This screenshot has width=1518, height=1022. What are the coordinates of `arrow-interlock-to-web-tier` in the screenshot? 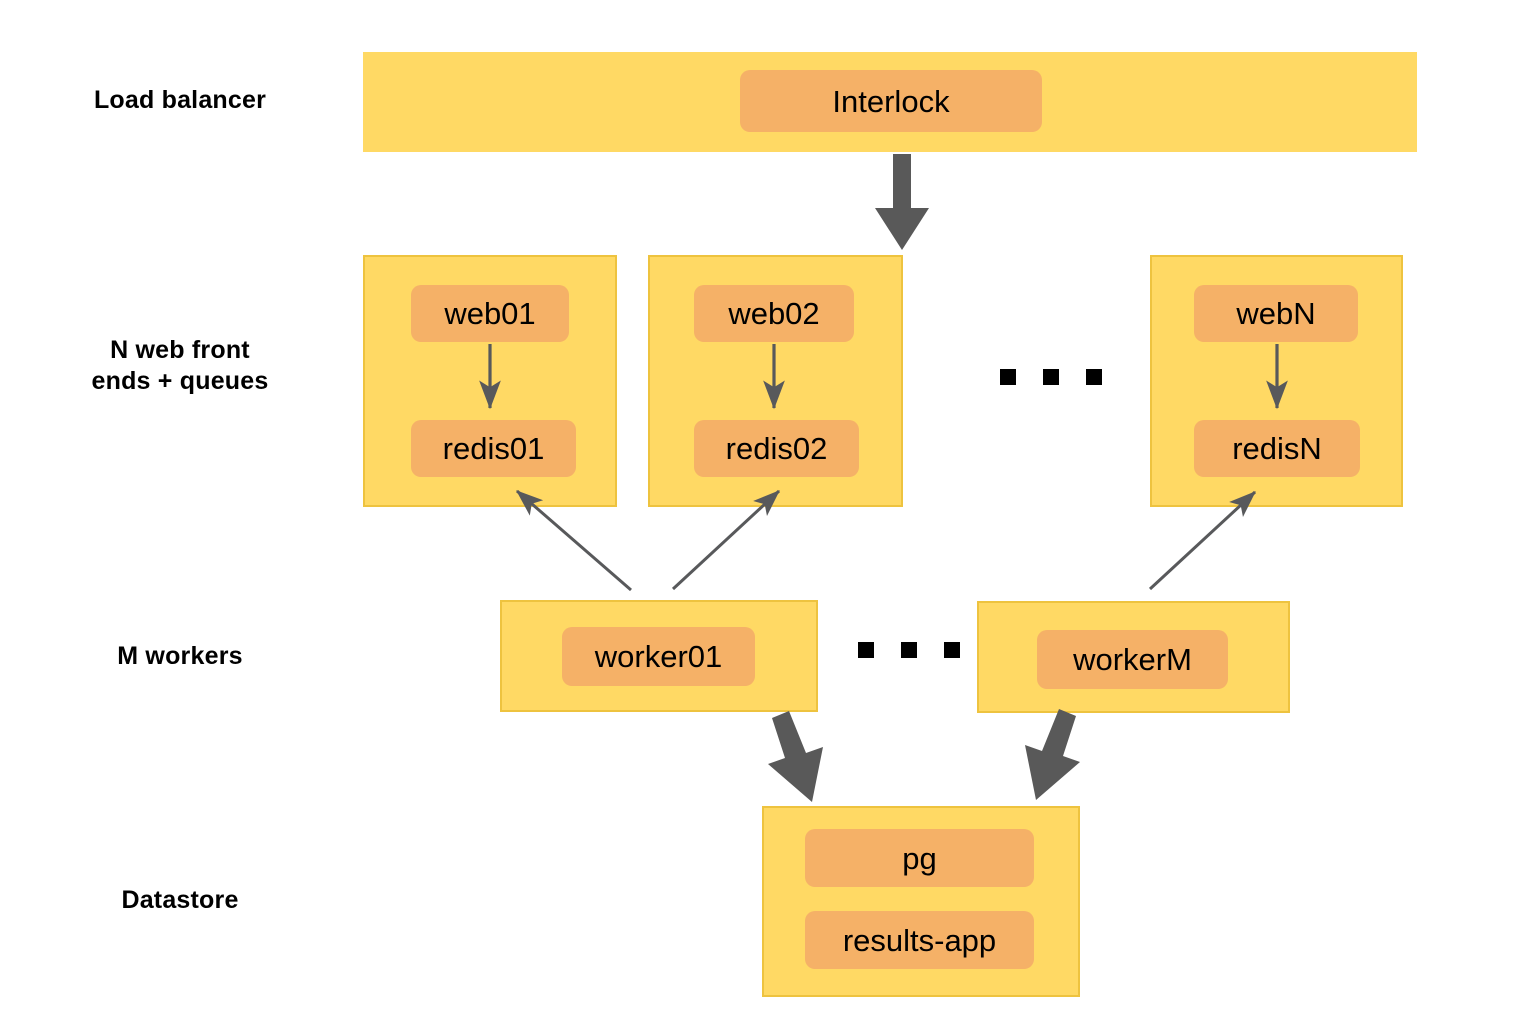 It's located at (902, 202).